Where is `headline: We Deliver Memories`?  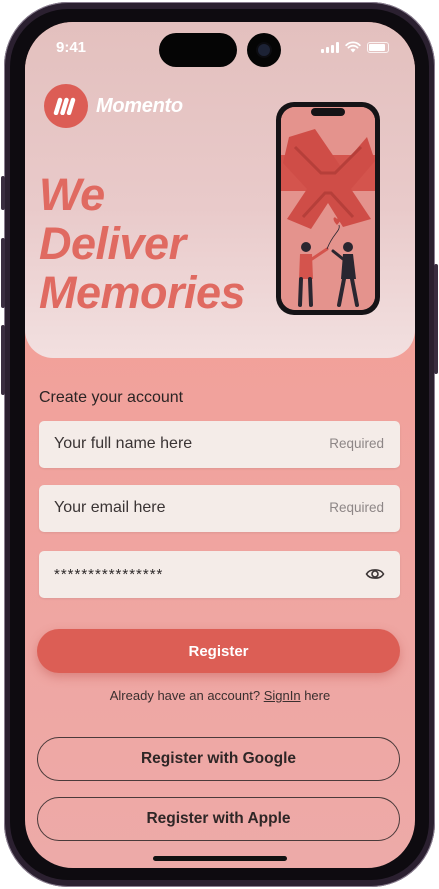
headline: We Deliver Memories is located at coordinates (142, 243).